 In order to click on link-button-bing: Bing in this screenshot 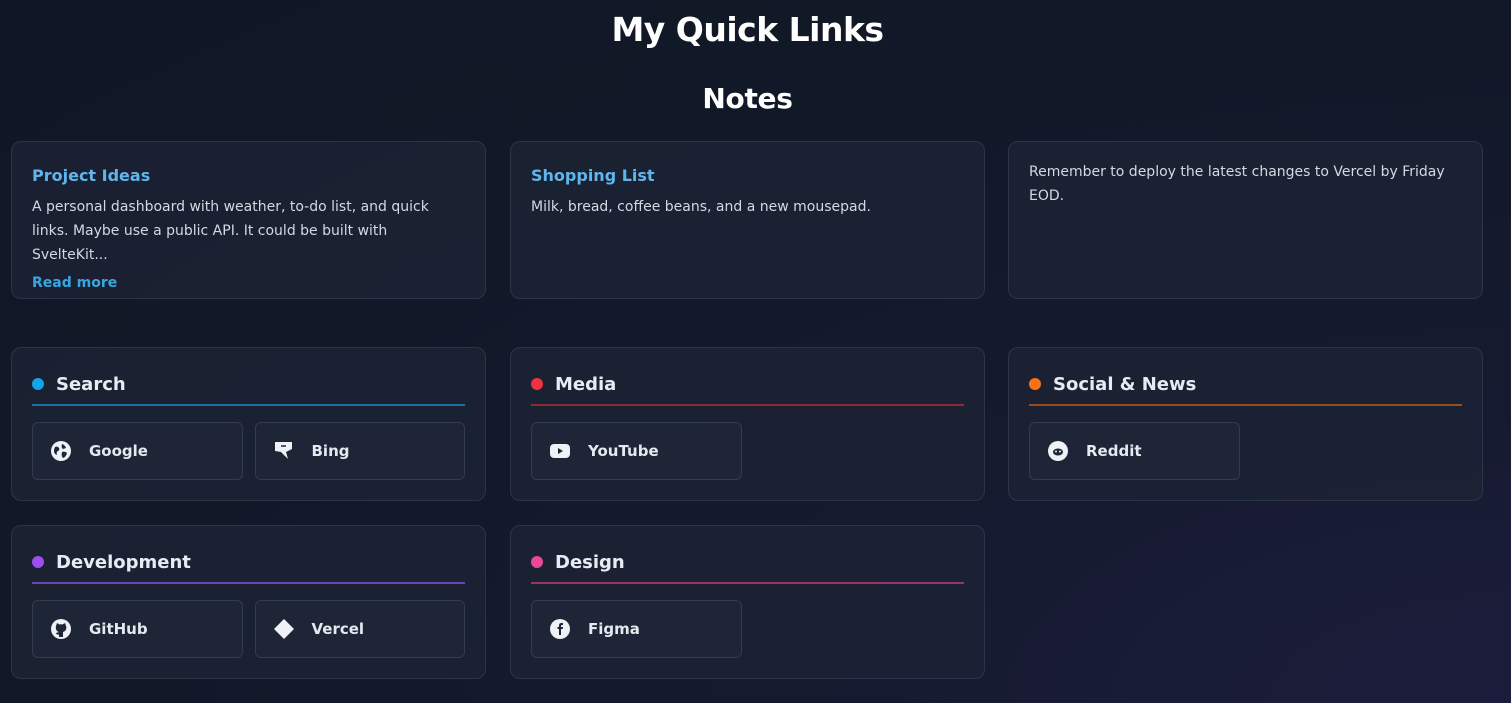, I will do `click(359, 451)`.